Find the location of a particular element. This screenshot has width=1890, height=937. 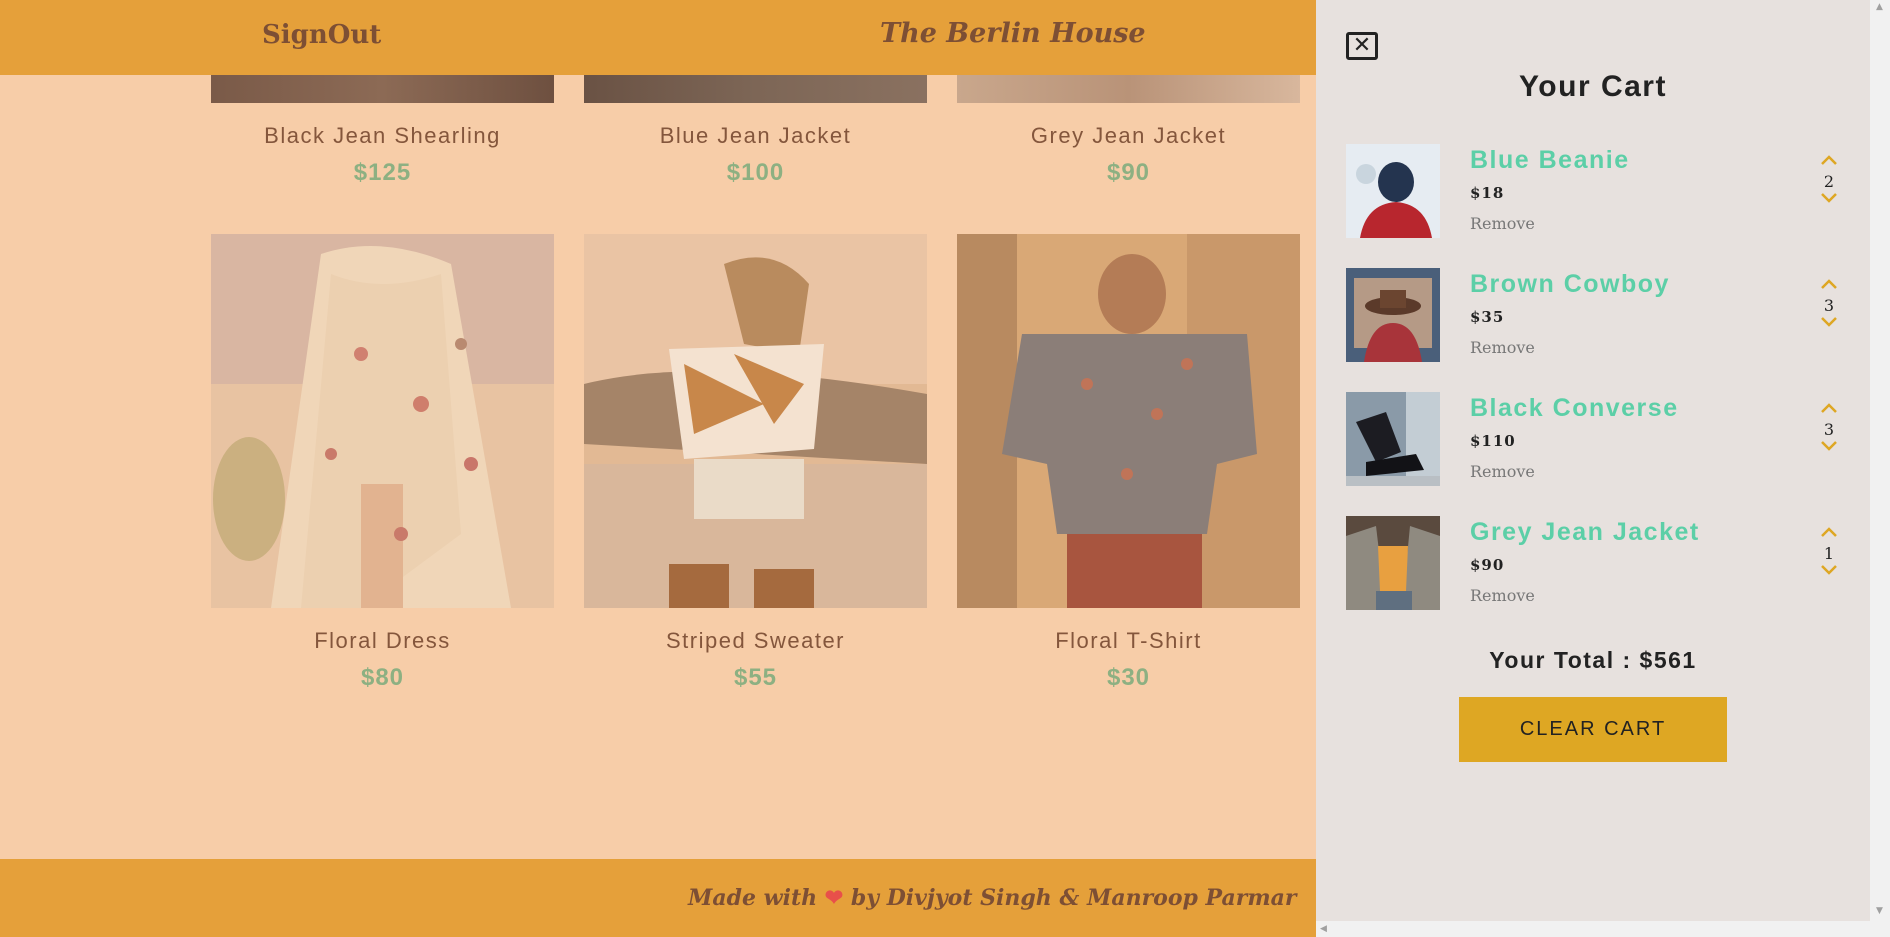

product-price: $80 is located at coordinates (382, 677).